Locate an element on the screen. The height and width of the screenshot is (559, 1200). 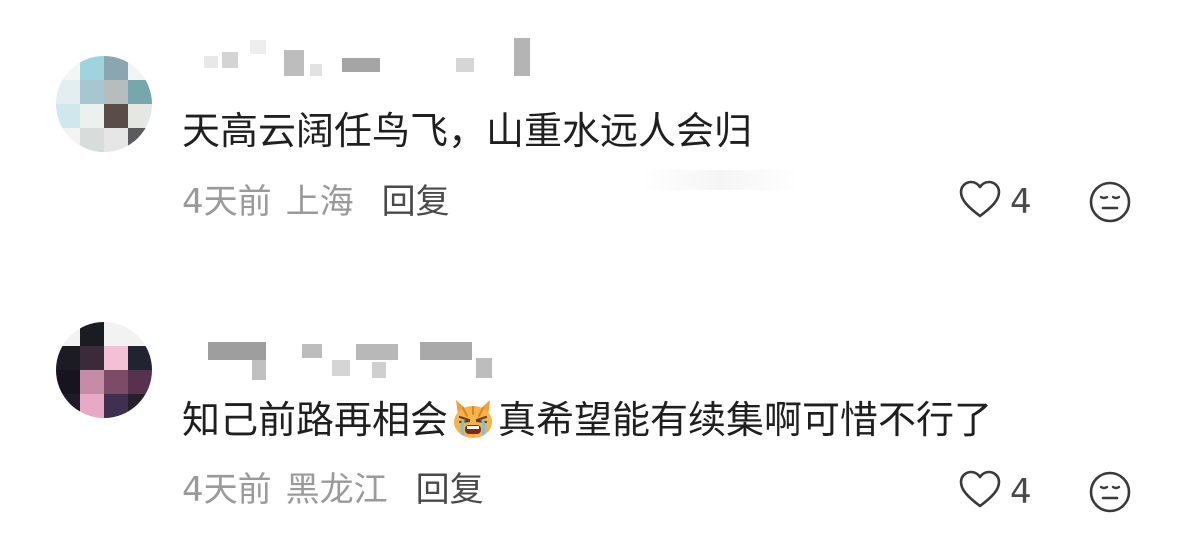
crying-cat-face-emoji is located at coordinates (473, 418).